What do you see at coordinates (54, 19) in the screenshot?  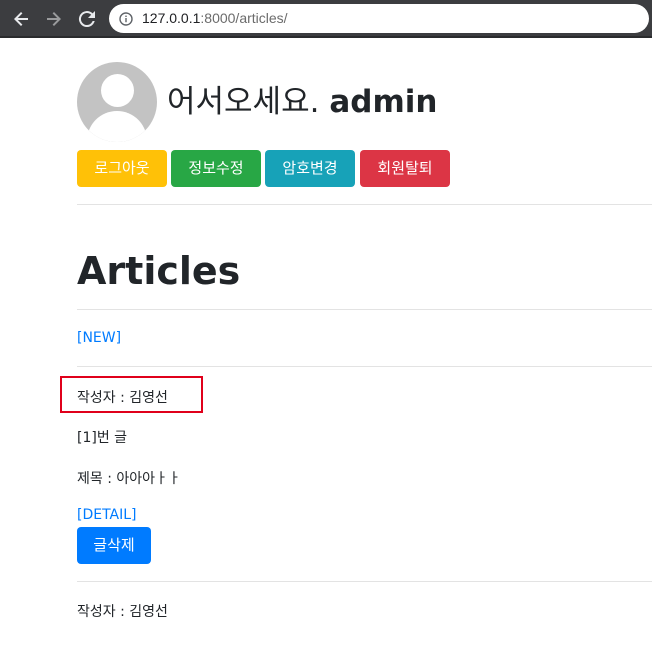 I see `arrow-right-icon` at bounding box center [54, 19].